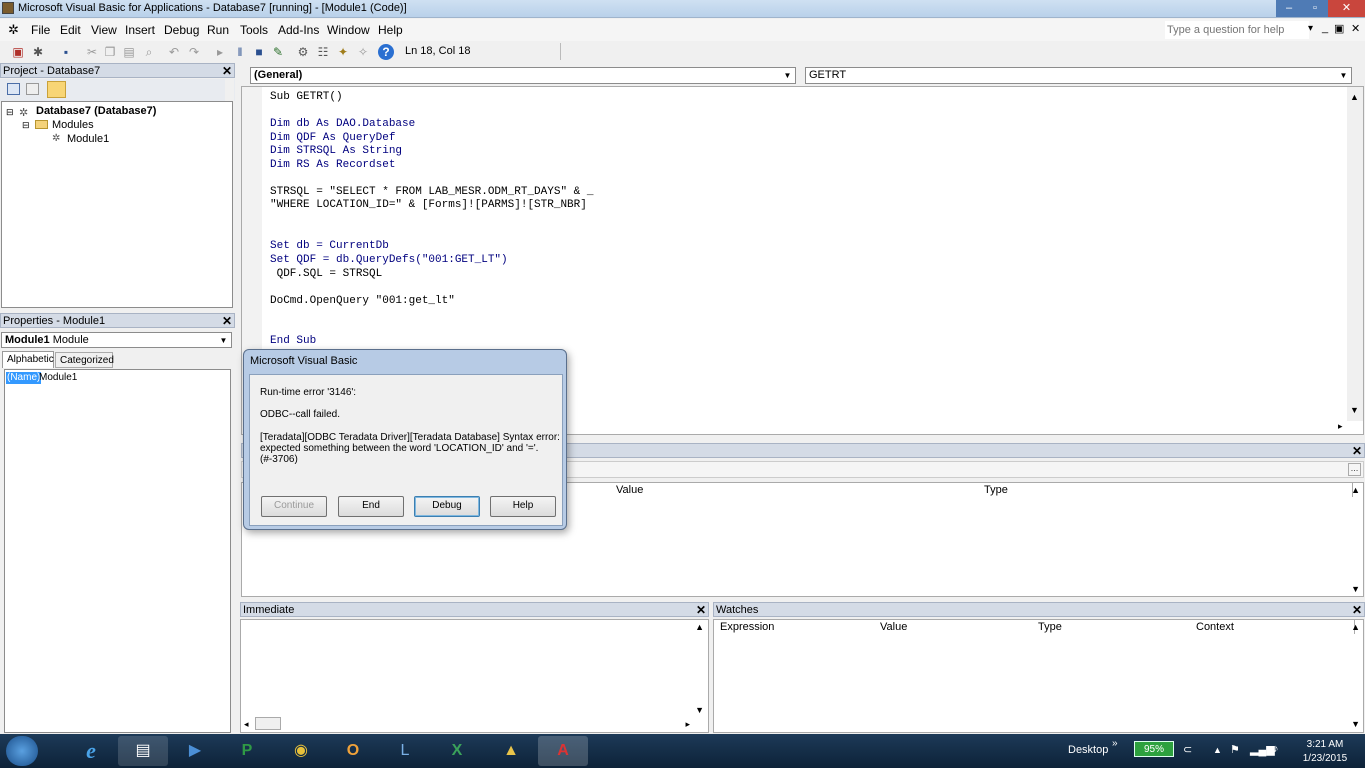 The height and width of the screenshot is (768, 1365). I want to click on mdi-close-button: ✕, so click(1355, 28).